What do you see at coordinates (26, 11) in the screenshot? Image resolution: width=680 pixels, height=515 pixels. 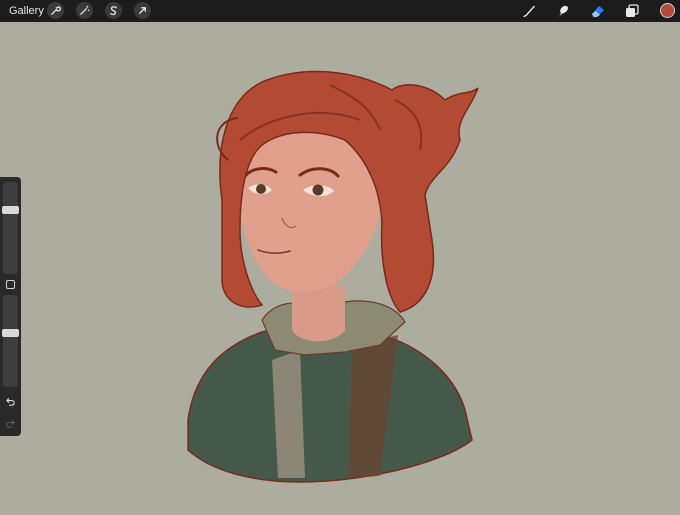 I see `gallery-button: Gallery` at bounding box center [26, 11].